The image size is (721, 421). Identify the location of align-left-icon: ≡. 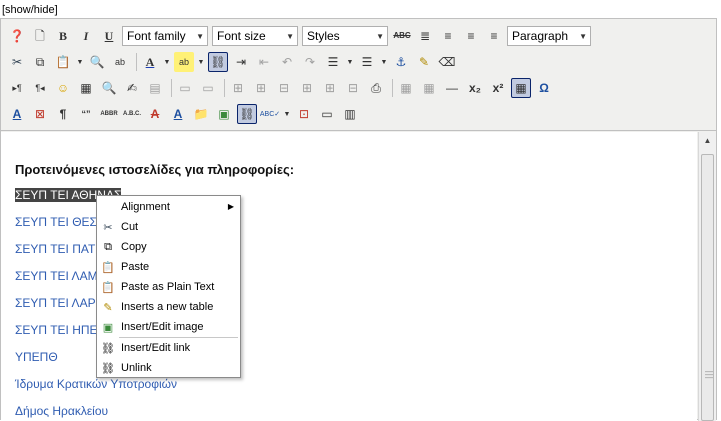
(471, 36).